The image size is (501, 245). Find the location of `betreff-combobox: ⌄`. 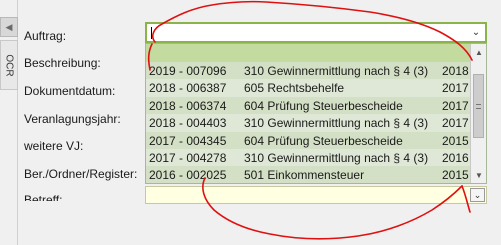

betreff-combobox: ⌄ is located at coordinates (316, 195).